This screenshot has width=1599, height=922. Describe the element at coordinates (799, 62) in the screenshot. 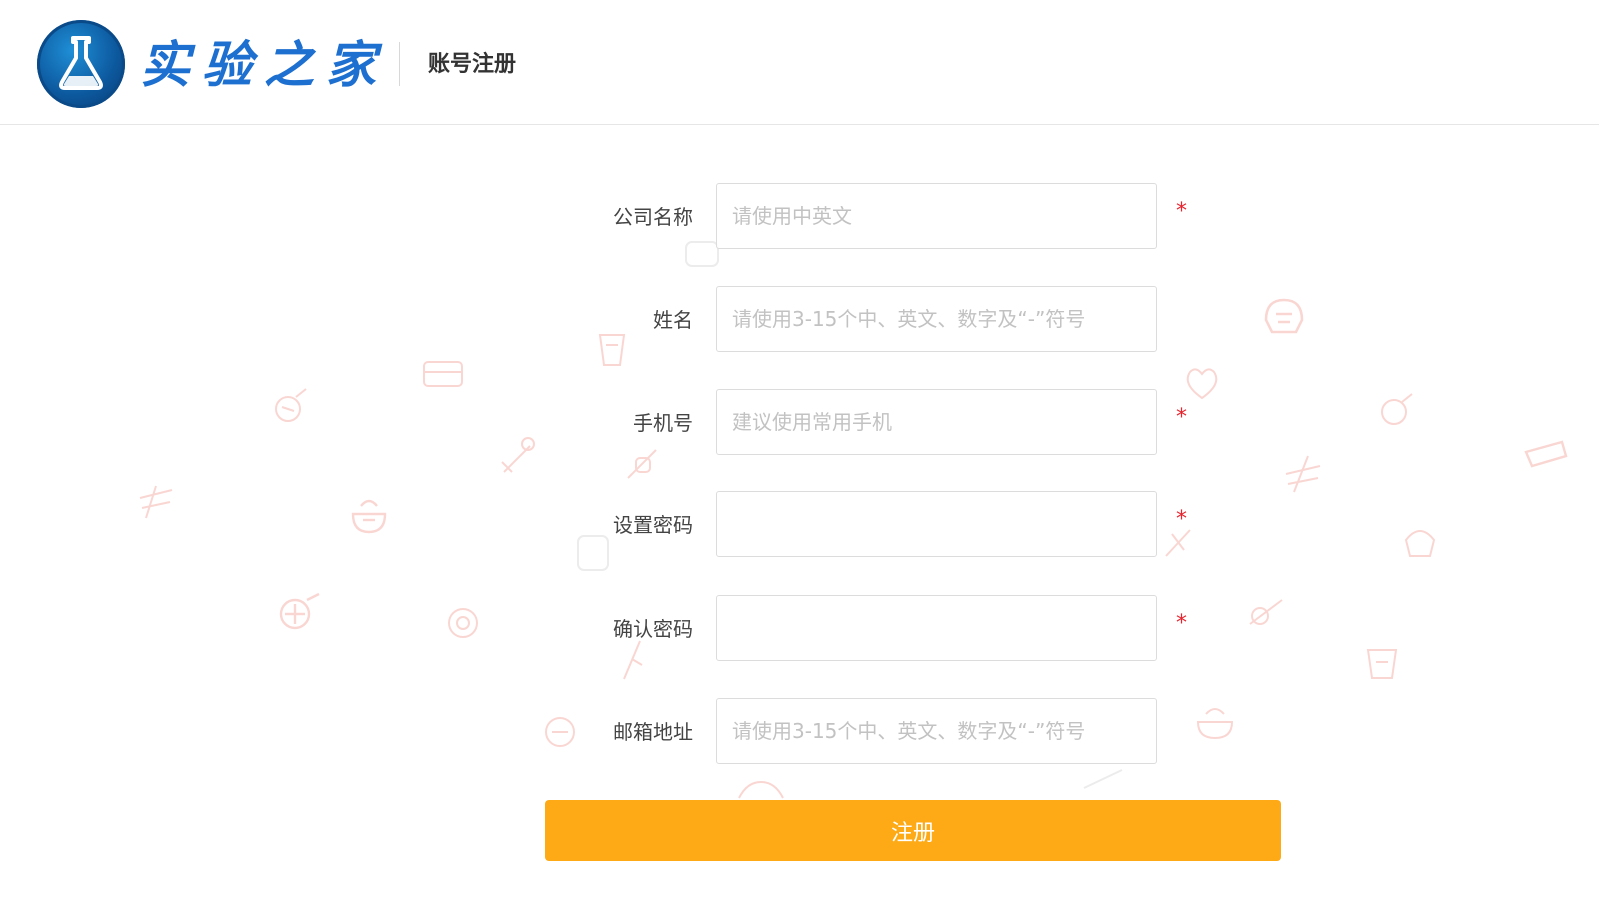

I see `page-header: 实验之家 账号注册` at that location.